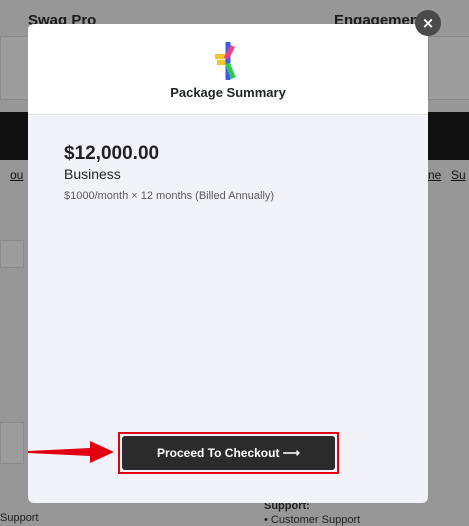  Describe the element at coordinates (228, 92) in the screenshot. I see `modal-title: Package Summary` at that location.